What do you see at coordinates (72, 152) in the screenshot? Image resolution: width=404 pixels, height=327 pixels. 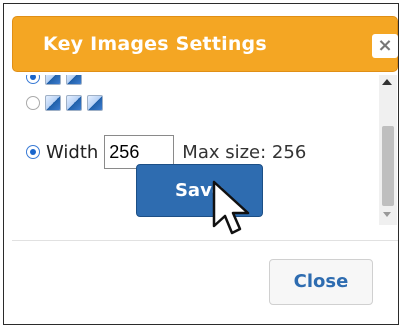 I see `width-label: Width` at bounding box center [72, 152].